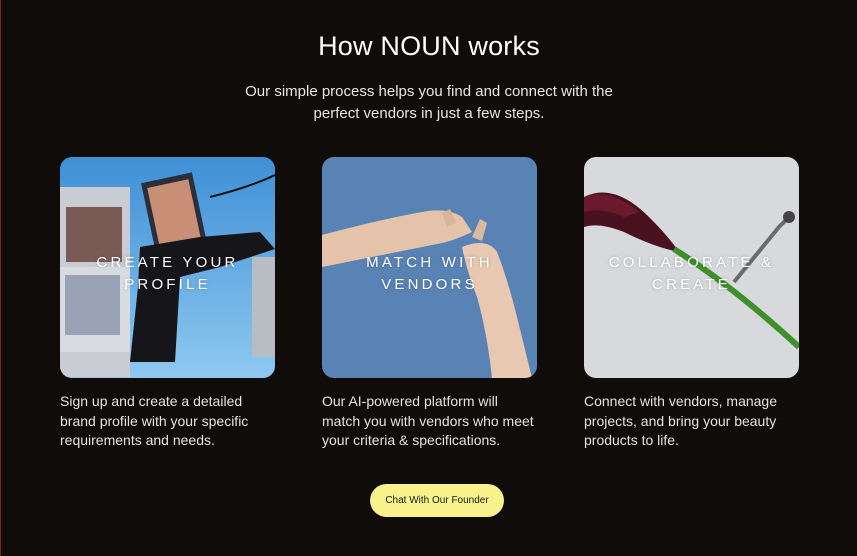  What do you see at coordinates (429, 273) in the screenshot?
I see `step-label: MATCH WITH VENDORS` at bounding box center [429, 273].